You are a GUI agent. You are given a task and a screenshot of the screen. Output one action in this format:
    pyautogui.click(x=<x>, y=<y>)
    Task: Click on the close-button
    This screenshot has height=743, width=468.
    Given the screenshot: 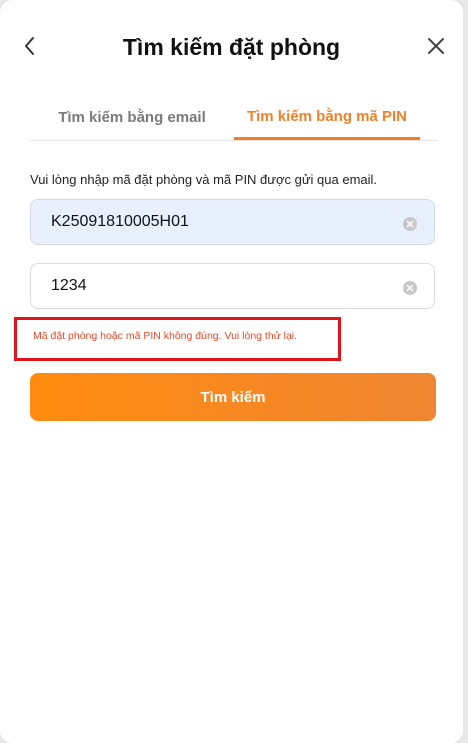 What is the action you would take?
    pyautogui.click(x=436, y=46)
    